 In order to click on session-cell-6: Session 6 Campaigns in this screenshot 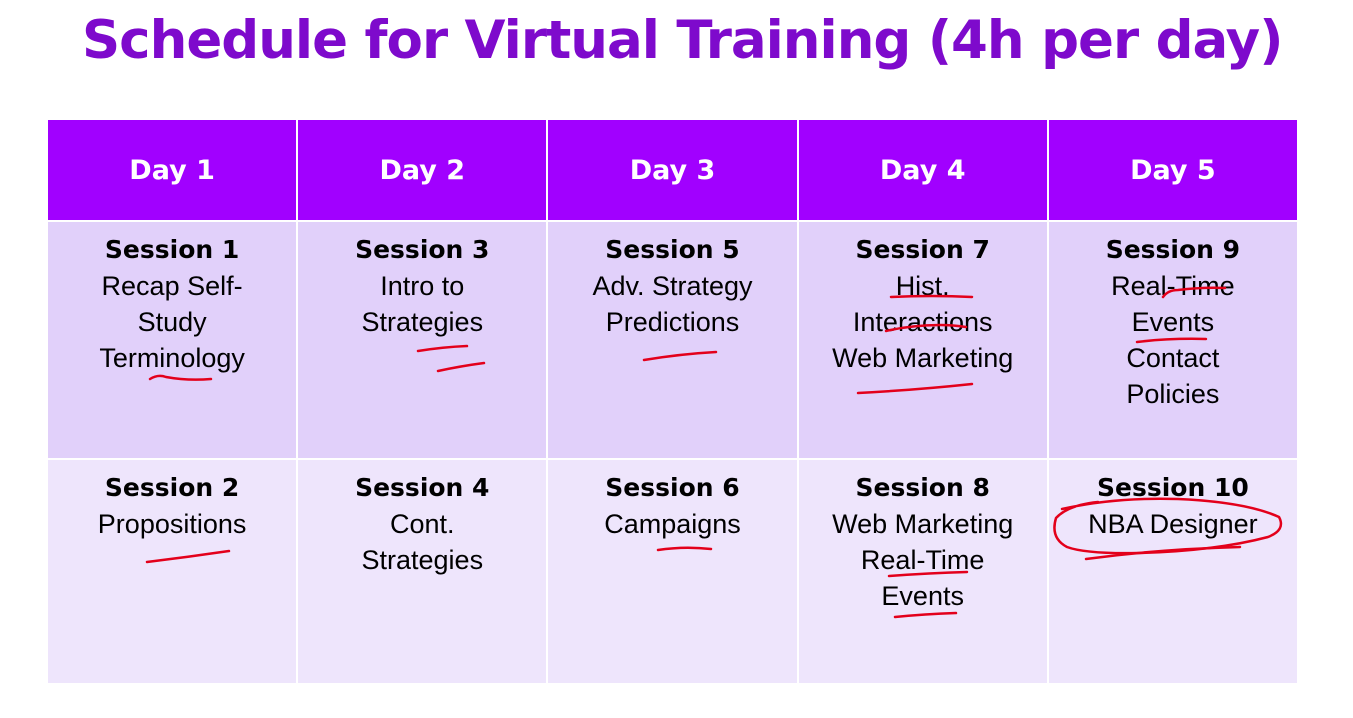, I will do `click(672, 571)`.